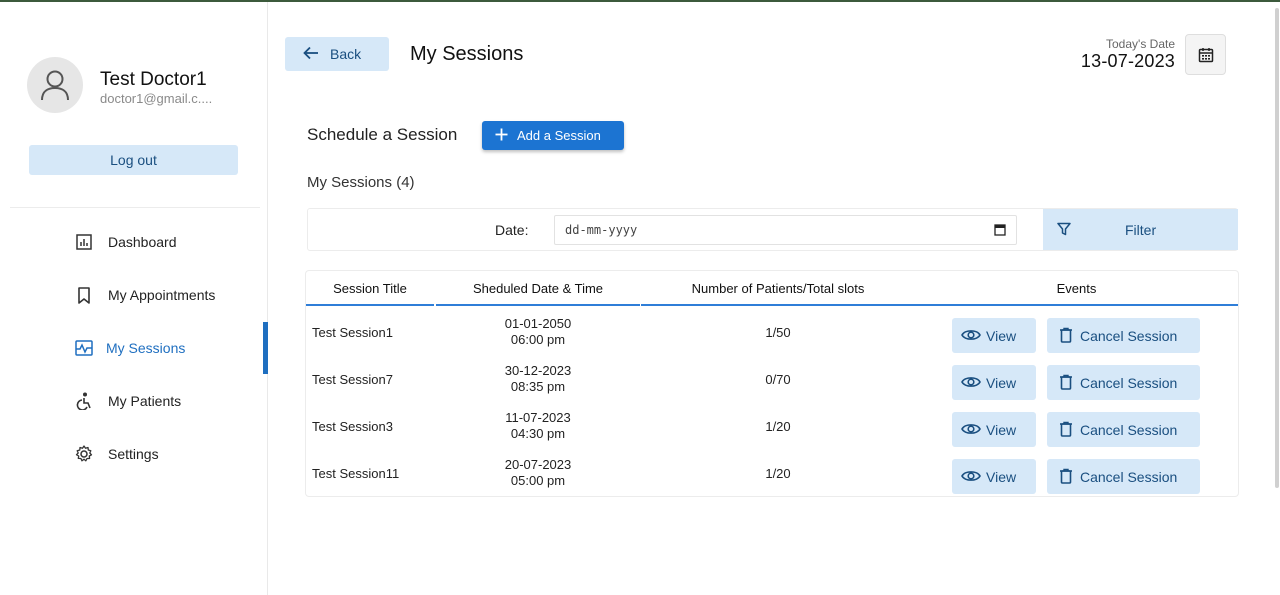 Image resolution: width=1280 pixels, height=595 pixels. What do you see at coordinates (142, 242) in the screenshot?
I see `sidebar-item-label: Dashboard` at bounding box center [142, 242].